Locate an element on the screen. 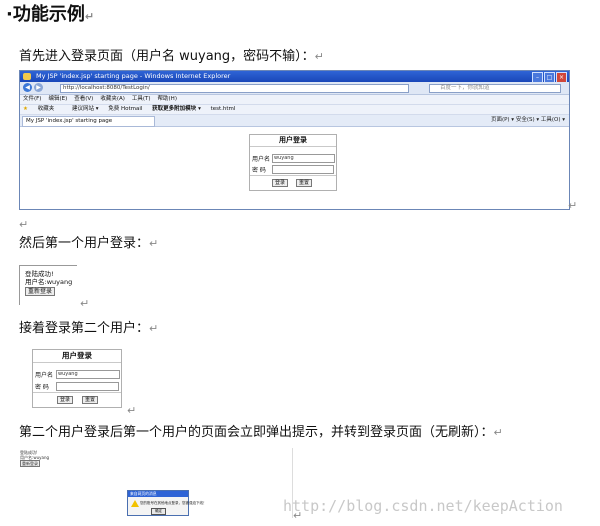 This screenshot has width=600, height=526. search-input: 百度一下，你就知道 is located at coordinates (495, 88).